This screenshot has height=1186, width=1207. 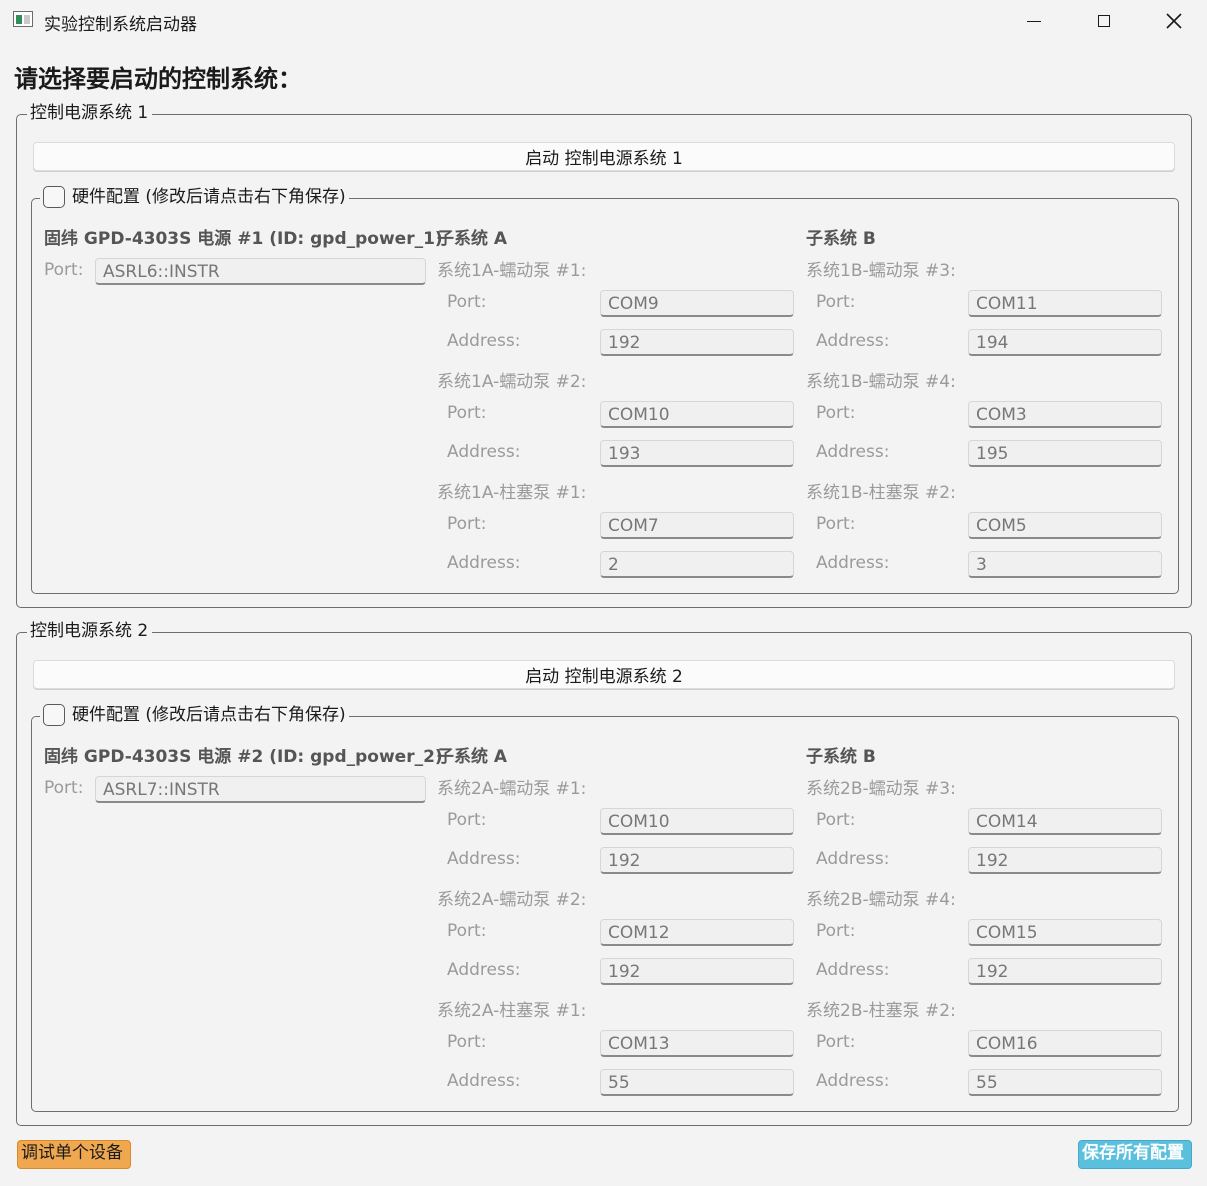 What do you see at coordinates (881, 382) in the screenshot?
I see `device-name-label: 系统1B-蠕动泵 #4:` at bounding box center [881, 382].